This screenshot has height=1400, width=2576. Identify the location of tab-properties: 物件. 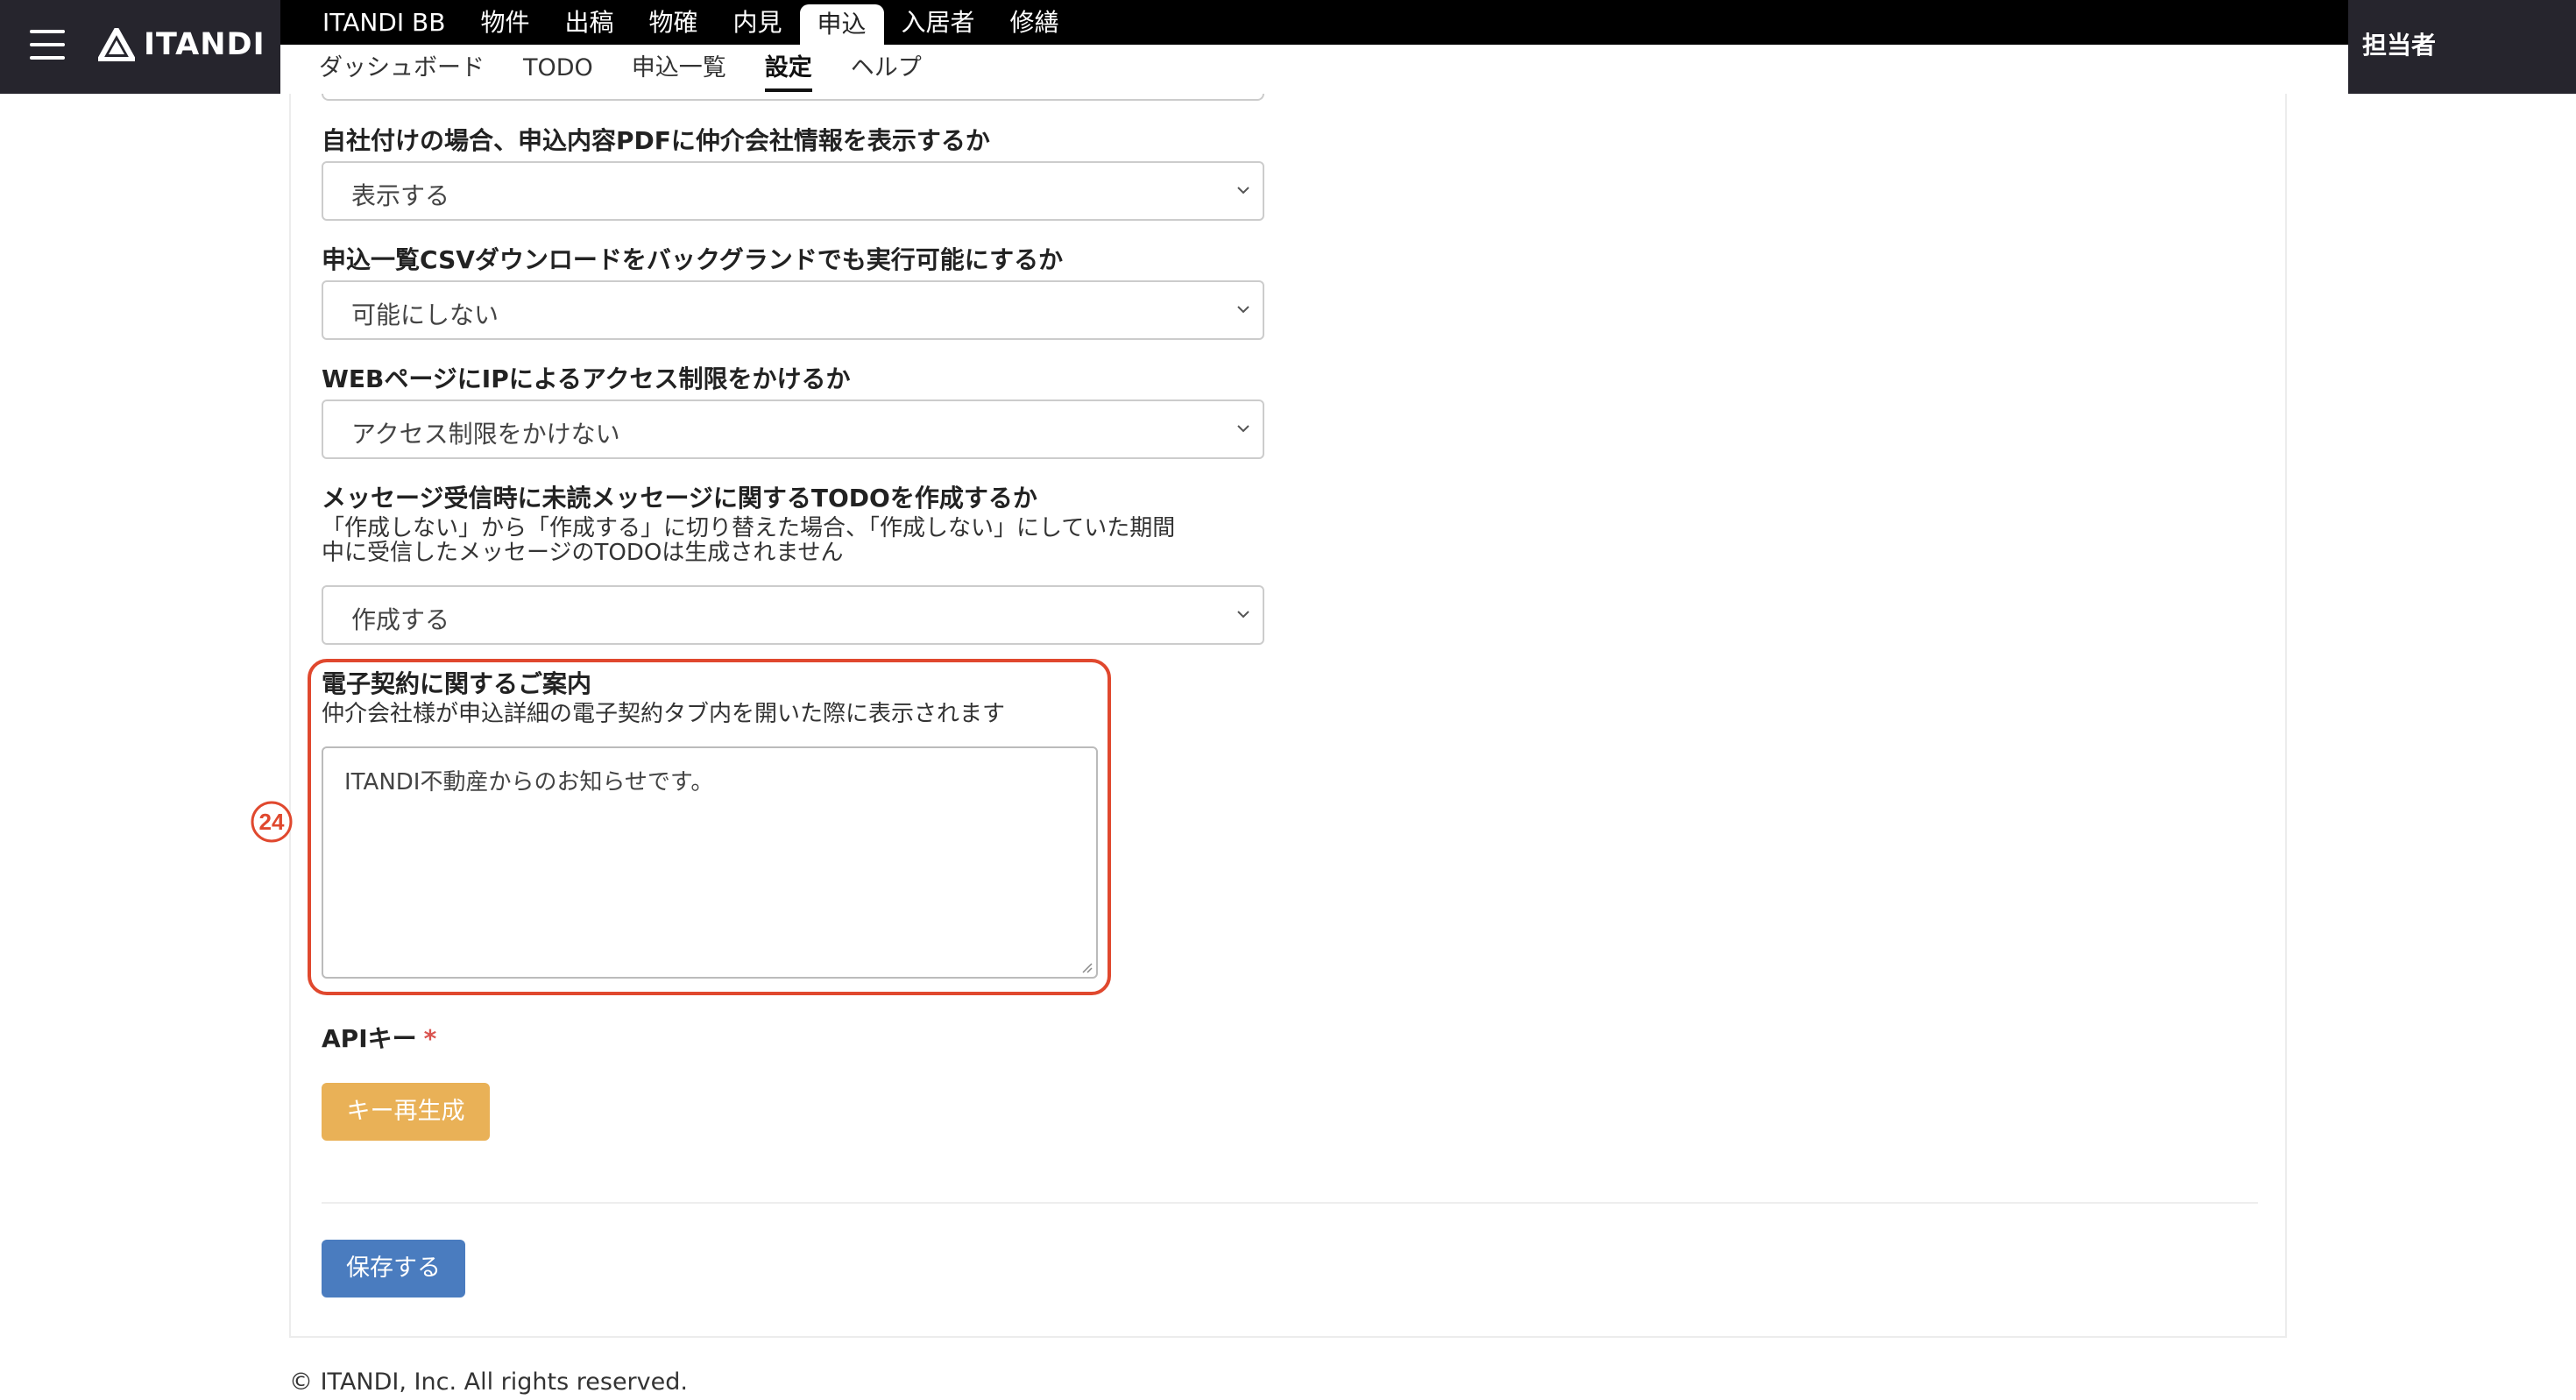
(505, 22).